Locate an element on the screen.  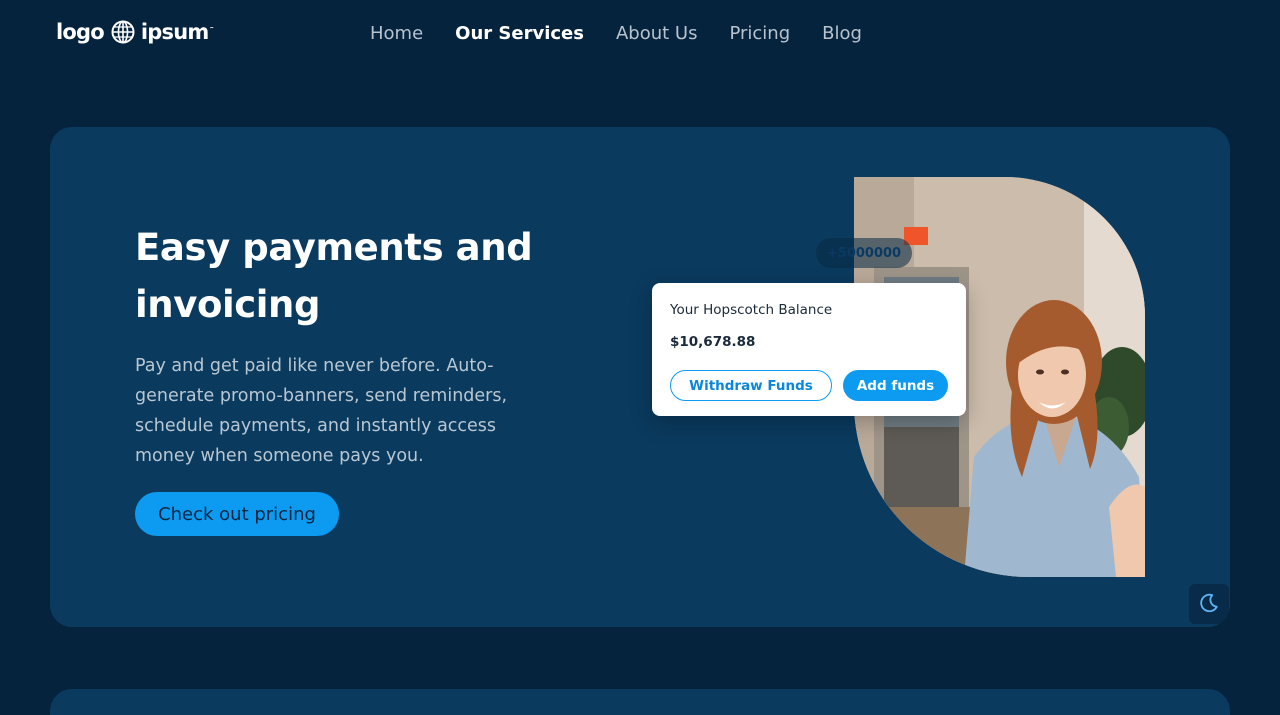
nav-pricing: Pricing is located at coordinates (759, 33).